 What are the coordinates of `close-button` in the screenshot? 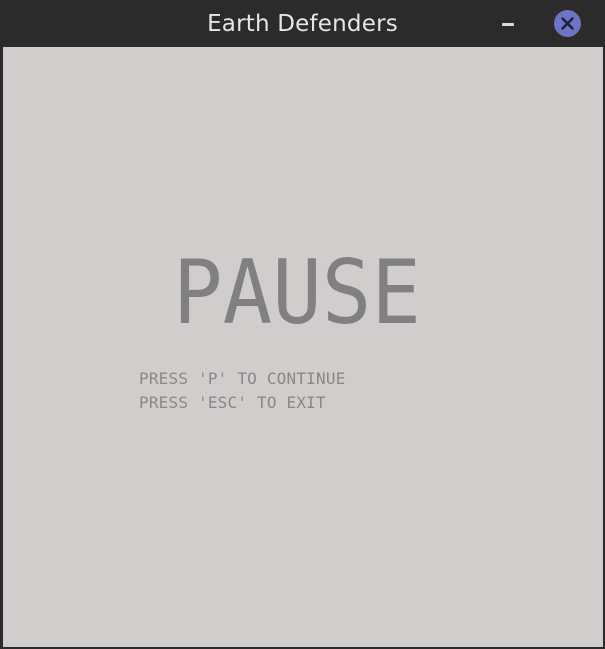 It's located at (567, 23).